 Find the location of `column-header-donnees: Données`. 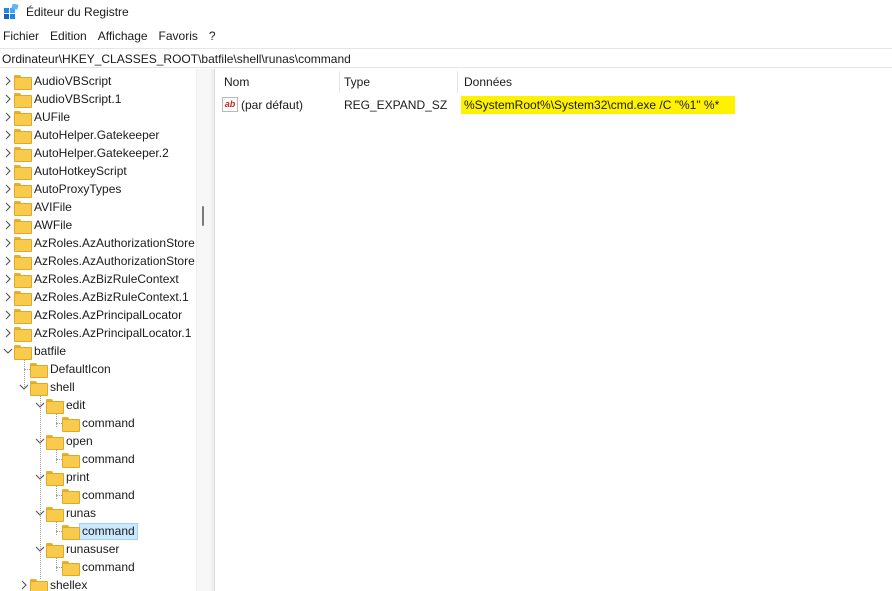

column-header-donnees: Données is located at coordinates (488, 81).